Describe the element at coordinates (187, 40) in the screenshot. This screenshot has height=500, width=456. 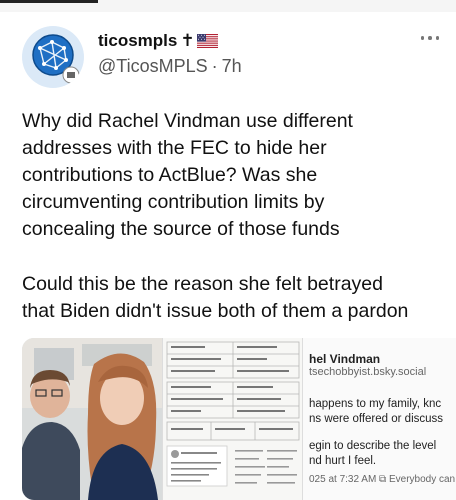
I see `cross-symbol: ✝` at that location.